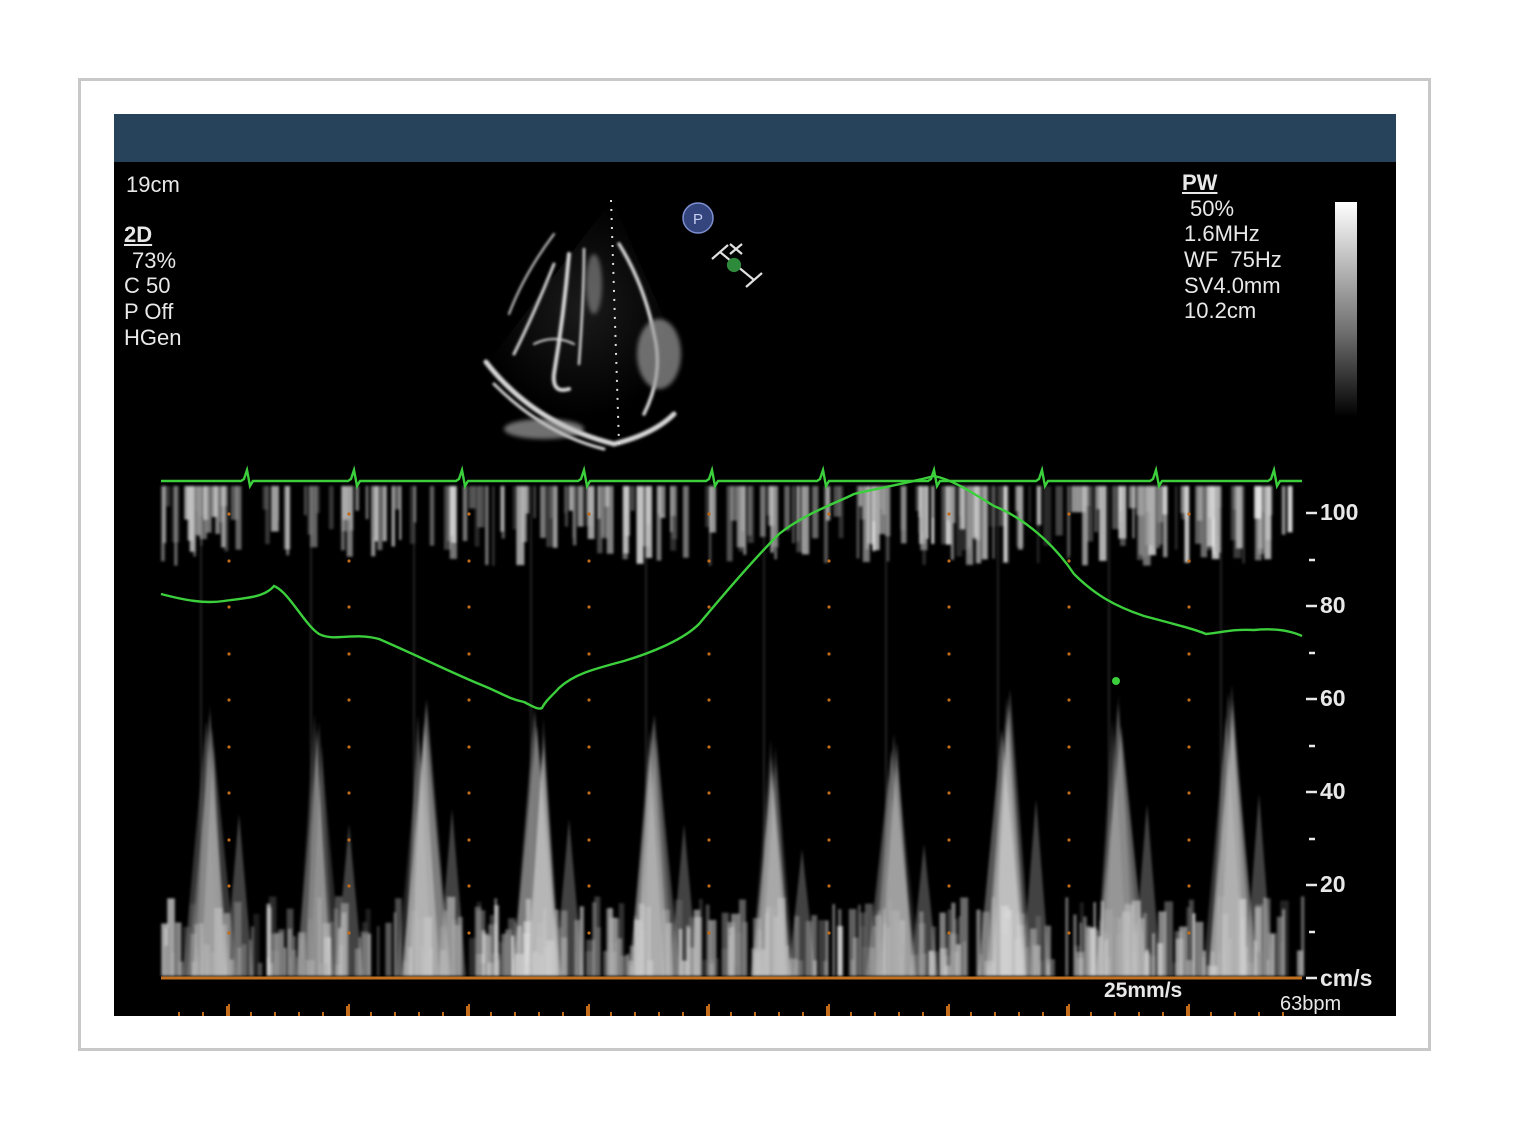  Describe the element at coordinates (1116, 681) in the screenshot. I see `measurement-marker` at that location.